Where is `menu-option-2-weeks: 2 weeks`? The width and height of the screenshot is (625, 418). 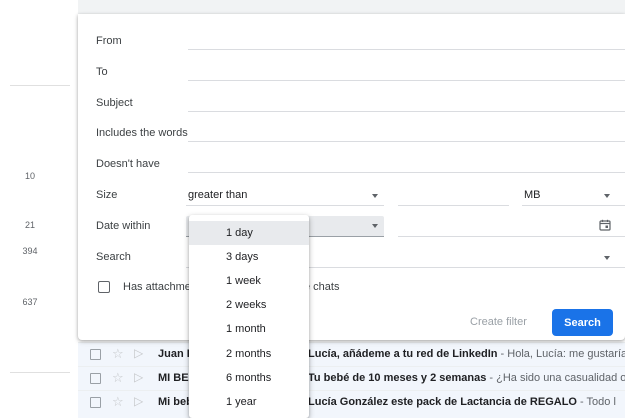
menu-option-2-weeks: 2 weeks is located at coordinates (249, 305).